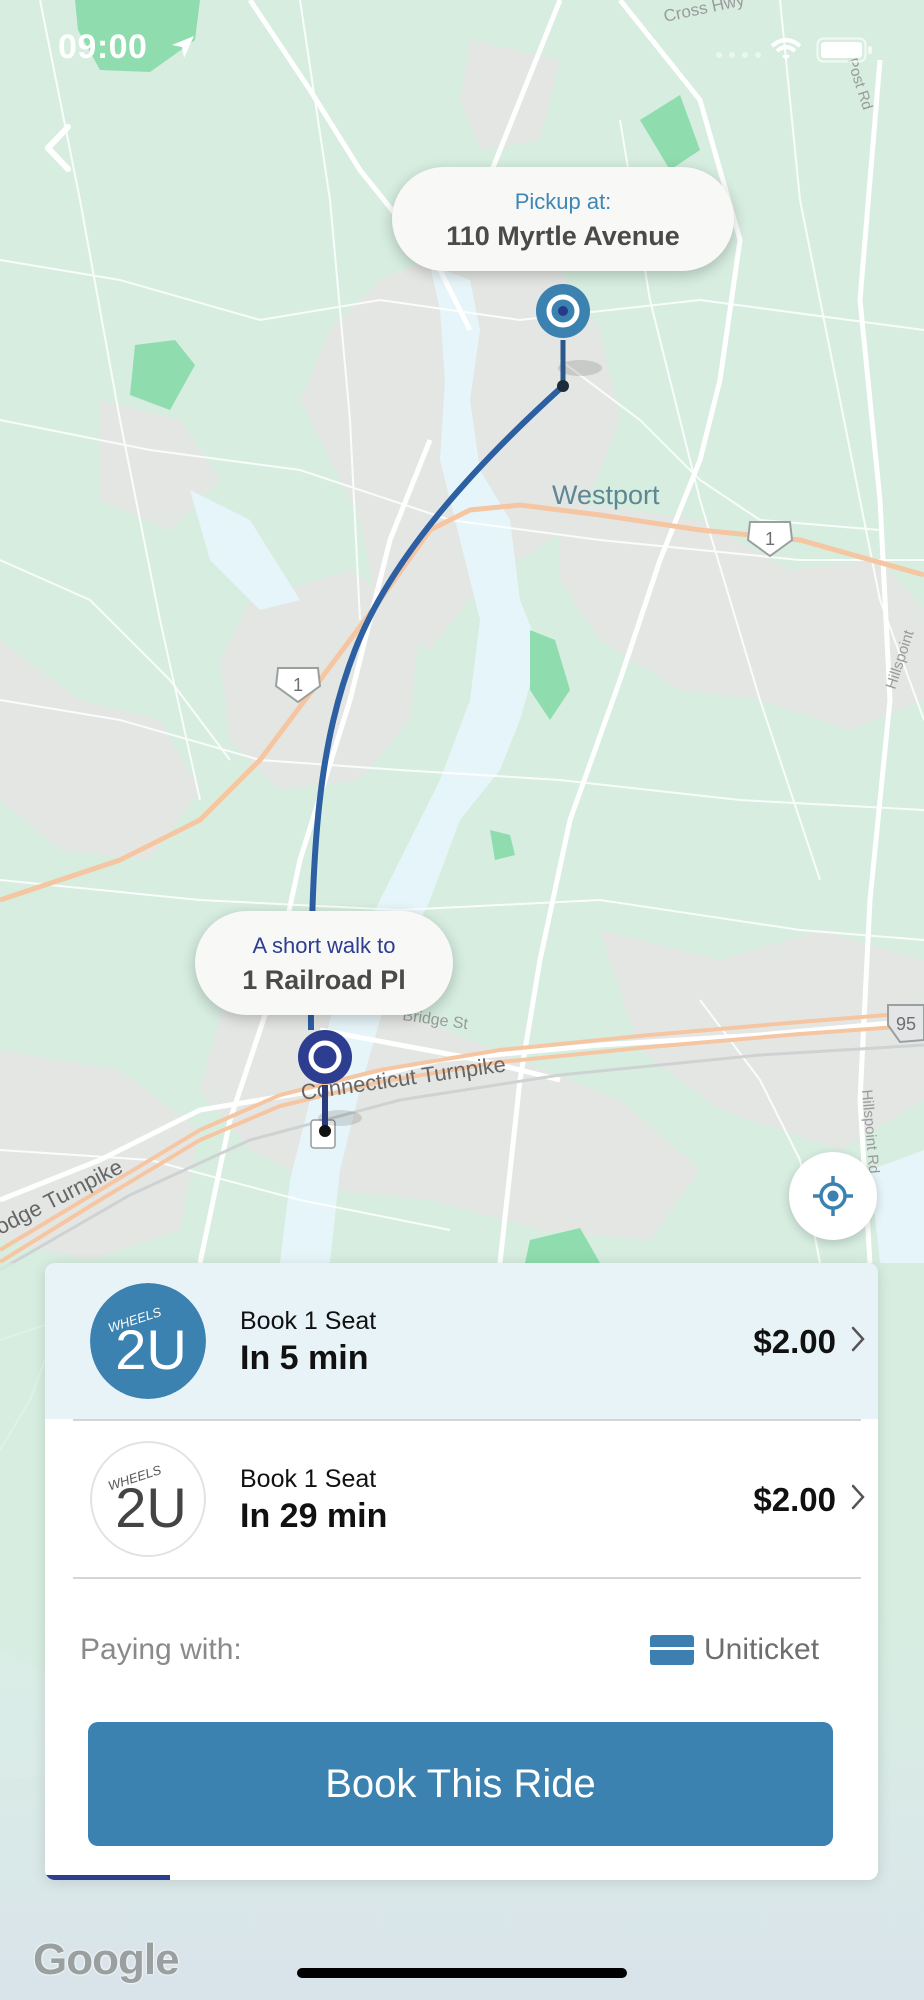 The image size is (924, 2000). Describe the element at coordinates (563, 201) in the screenshot. I see `pickup-callout-label: Pickup at:` at that location.